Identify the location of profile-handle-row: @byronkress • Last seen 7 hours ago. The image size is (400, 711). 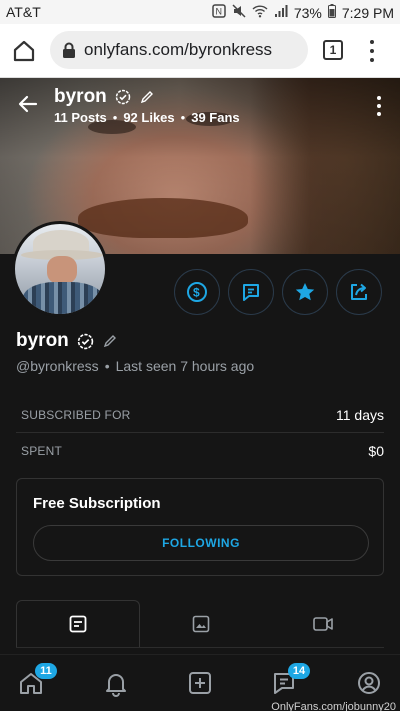
(135, 366).